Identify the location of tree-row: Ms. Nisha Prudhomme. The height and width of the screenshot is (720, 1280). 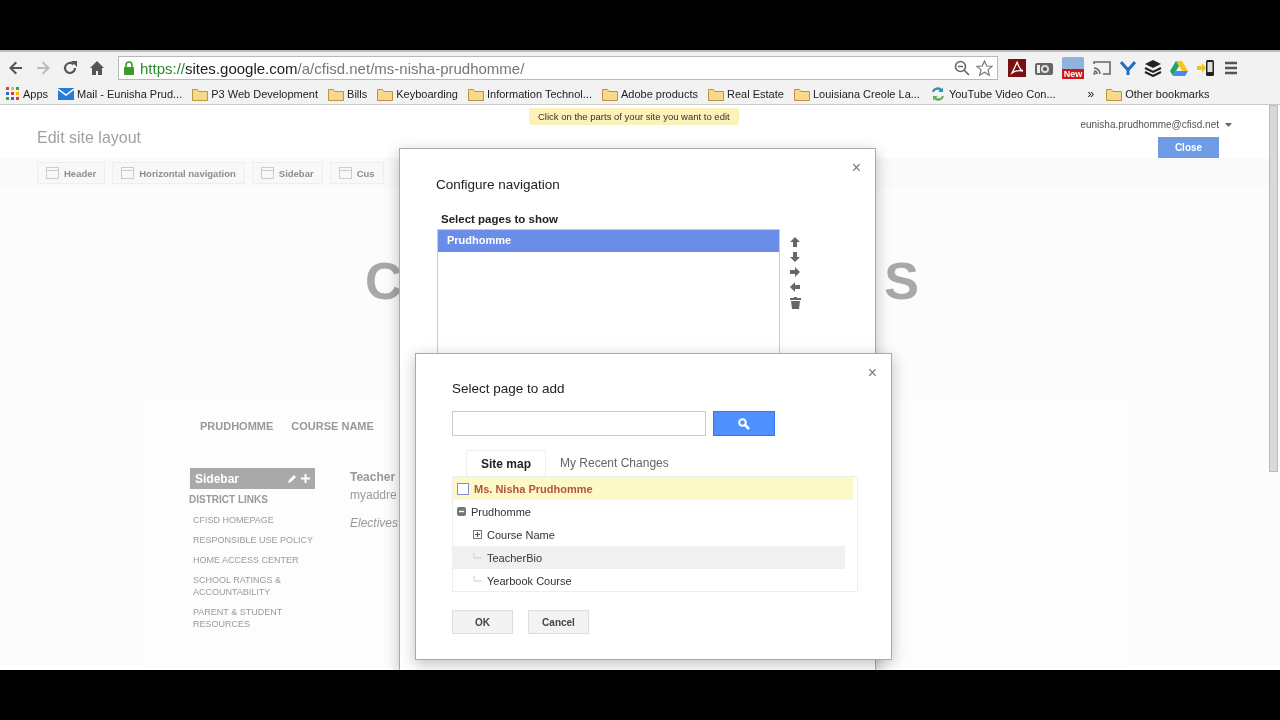
(653, 488).